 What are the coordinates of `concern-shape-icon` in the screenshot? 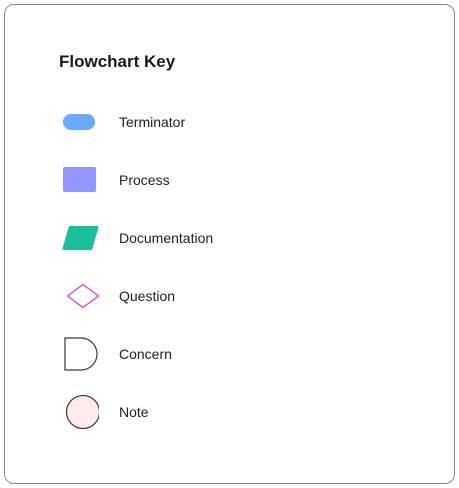 It's located at (81, 354).